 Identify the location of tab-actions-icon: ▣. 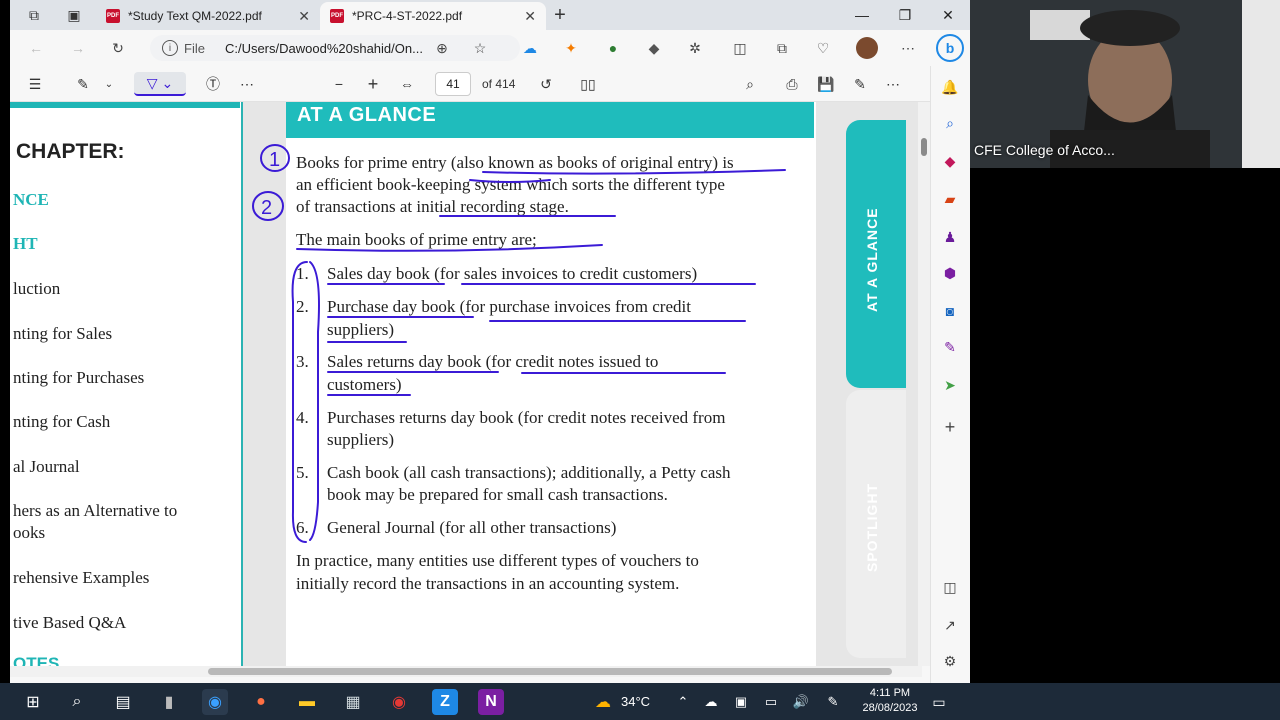
(74, 15).